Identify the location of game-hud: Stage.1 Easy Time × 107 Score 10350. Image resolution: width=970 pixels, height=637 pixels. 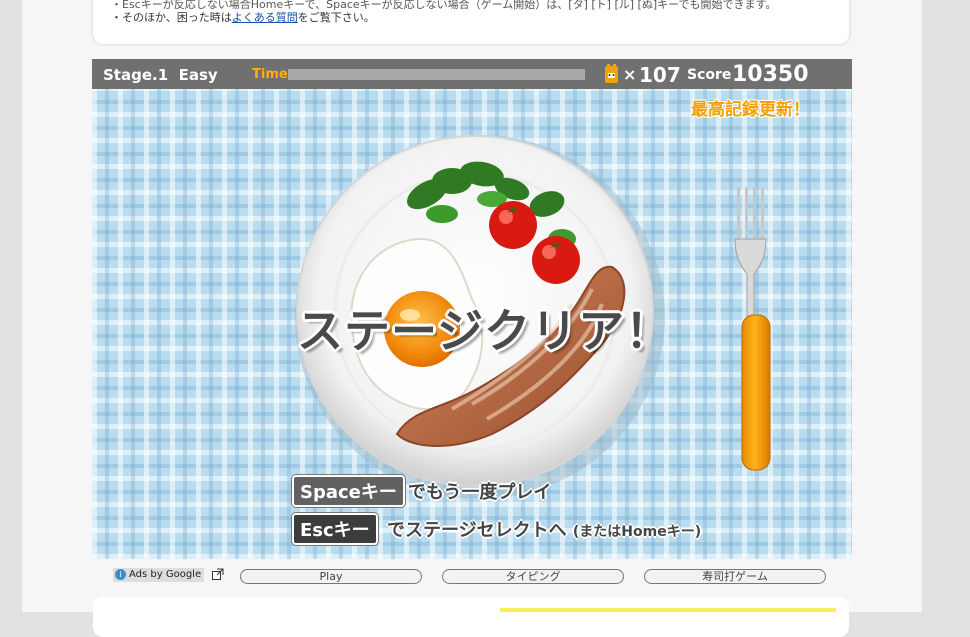
(472, 74).